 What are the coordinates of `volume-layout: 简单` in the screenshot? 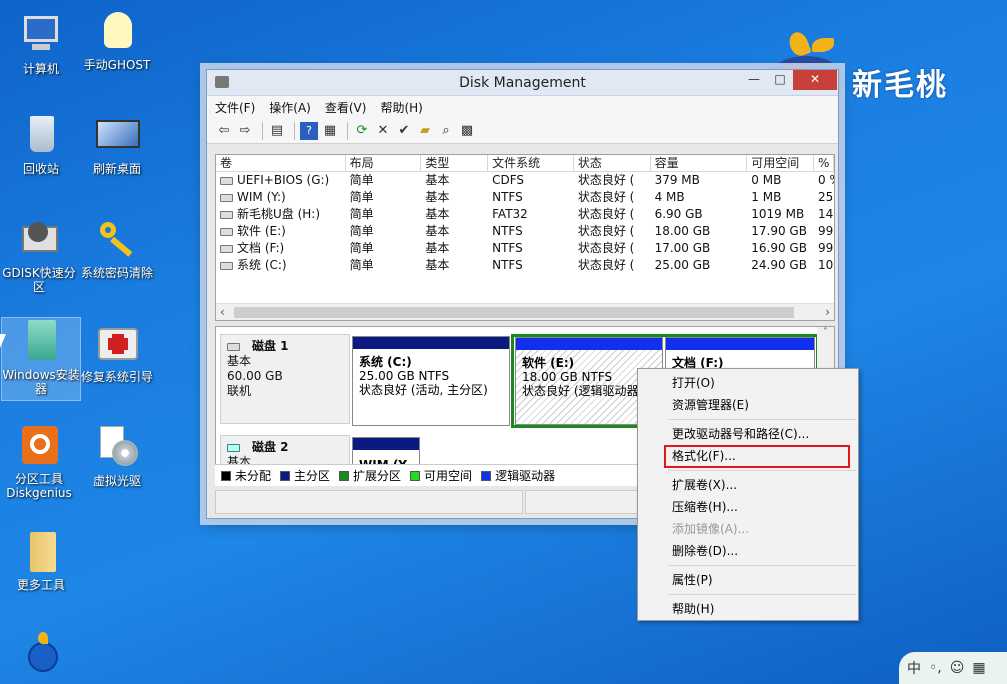 It's located at (361, 248).